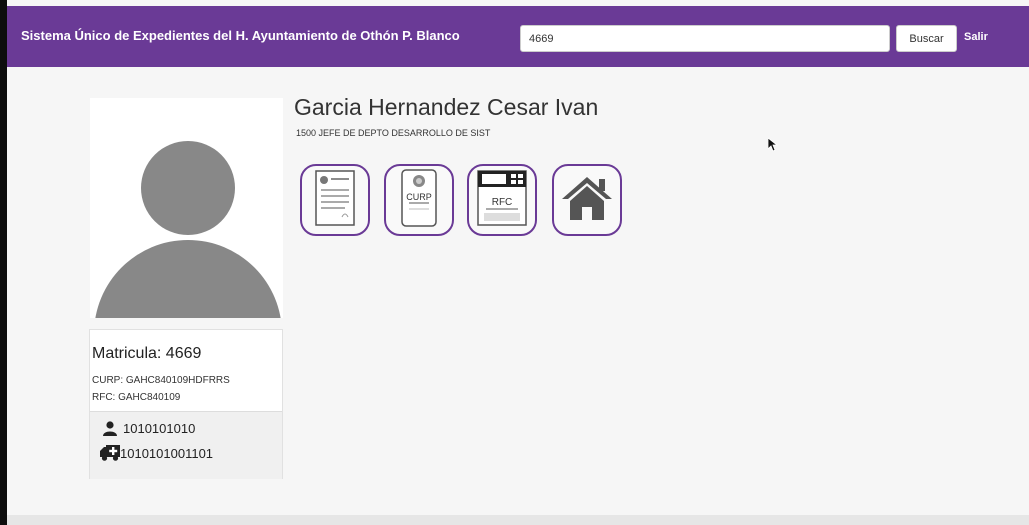 The image size is (1029, 525). I want to click on house-icon, so click(587, 200).